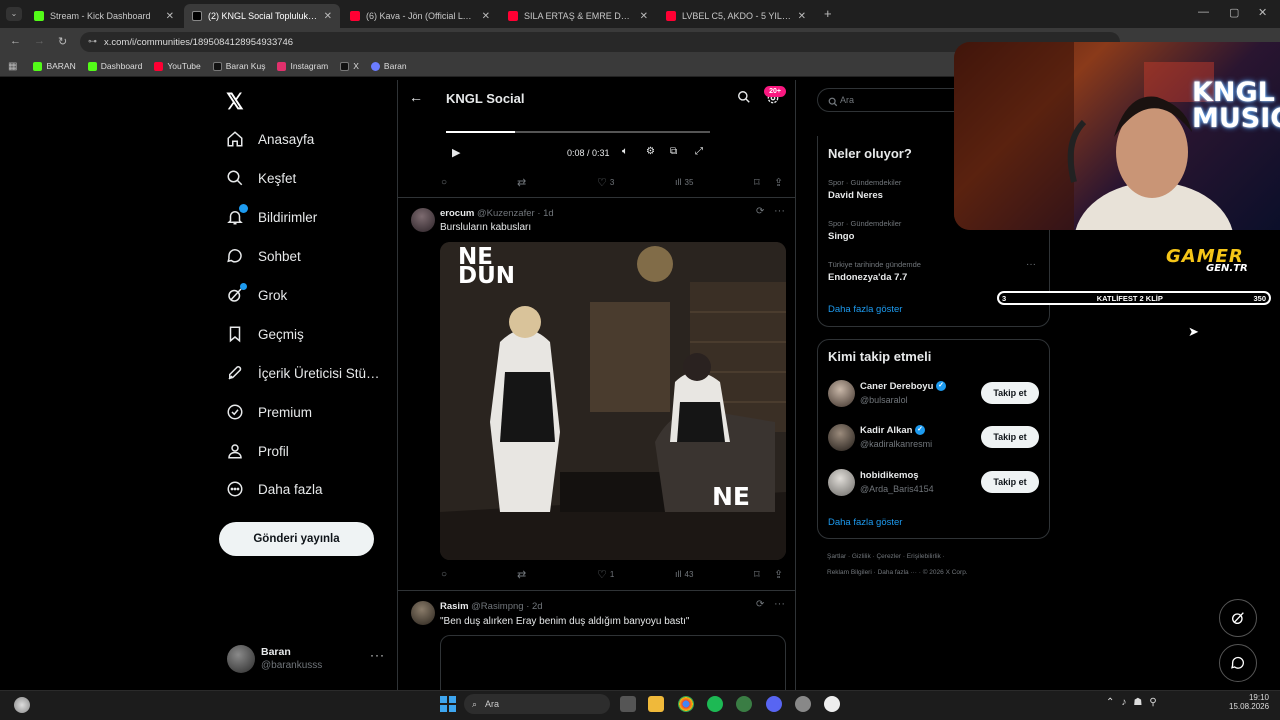  Describe the element at coordinates (605, 574) in the screenshot. I see `like-action: ♡ 1` at that location.